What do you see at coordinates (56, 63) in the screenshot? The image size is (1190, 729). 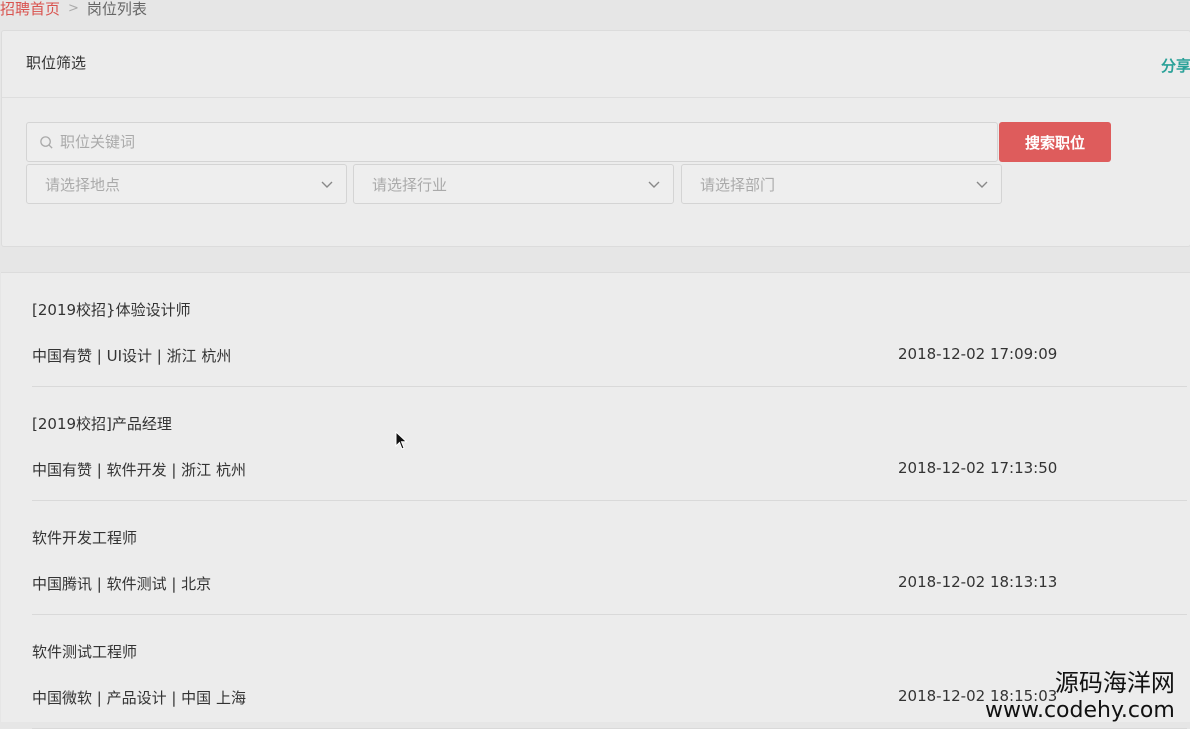 I see `filter-title: 职位筛选` at bounding box center [56, 63].